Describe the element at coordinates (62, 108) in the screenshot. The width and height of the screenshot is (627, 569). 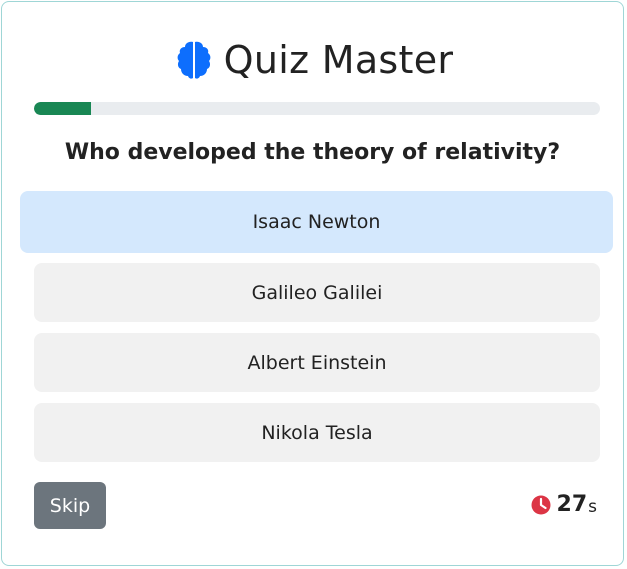
I see `progress-fill` at that location.